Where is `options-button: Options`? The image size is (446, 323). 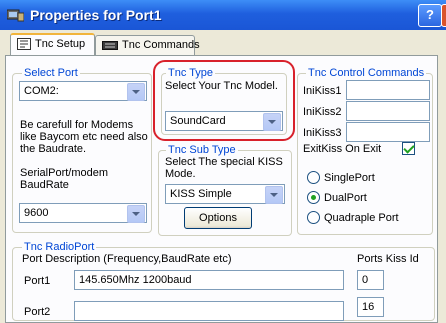 options-button: Options is located at coordinates (218, 218).